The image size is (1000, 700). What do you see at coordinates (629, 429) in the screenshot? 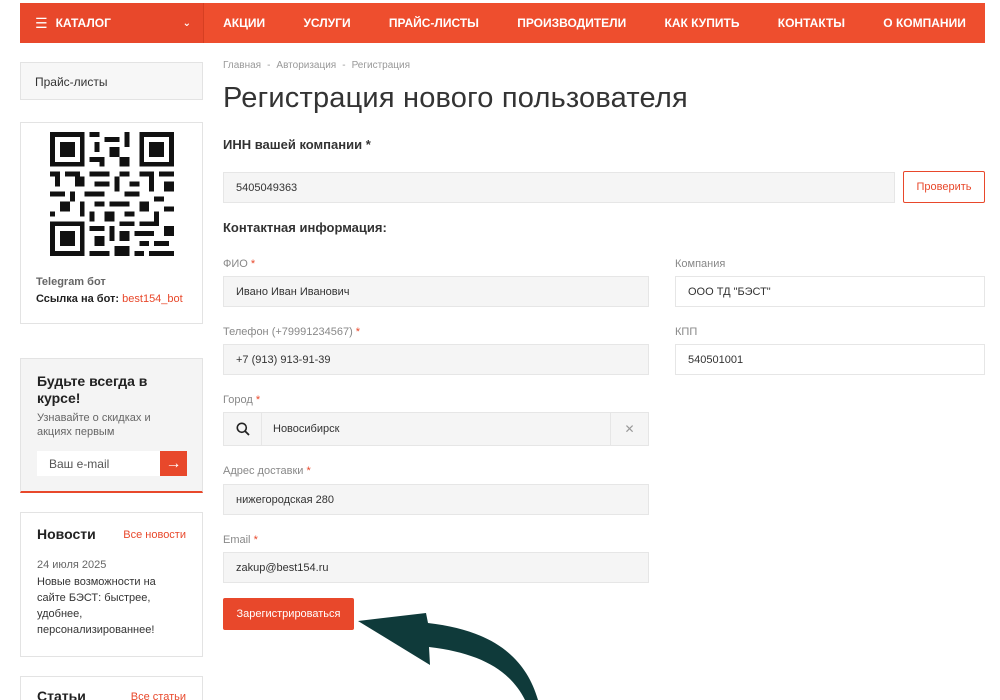
I see `clear-icon: ✕` at bounding box center [629, 429].